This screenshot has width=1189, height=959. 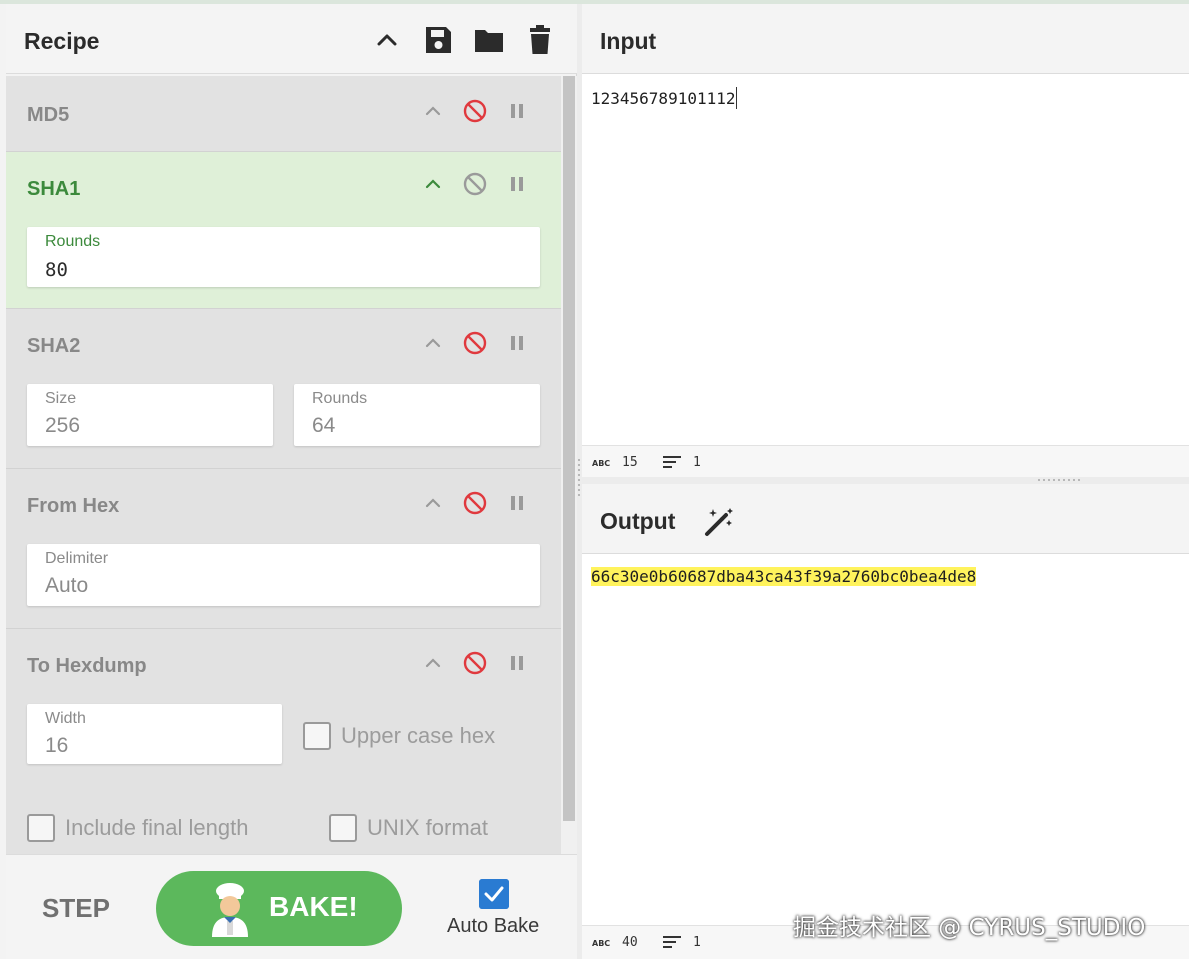 What do you see at coordinates (540, 40) in the screenshot?
I see `trash-icon` at bounding box center [540, 40].